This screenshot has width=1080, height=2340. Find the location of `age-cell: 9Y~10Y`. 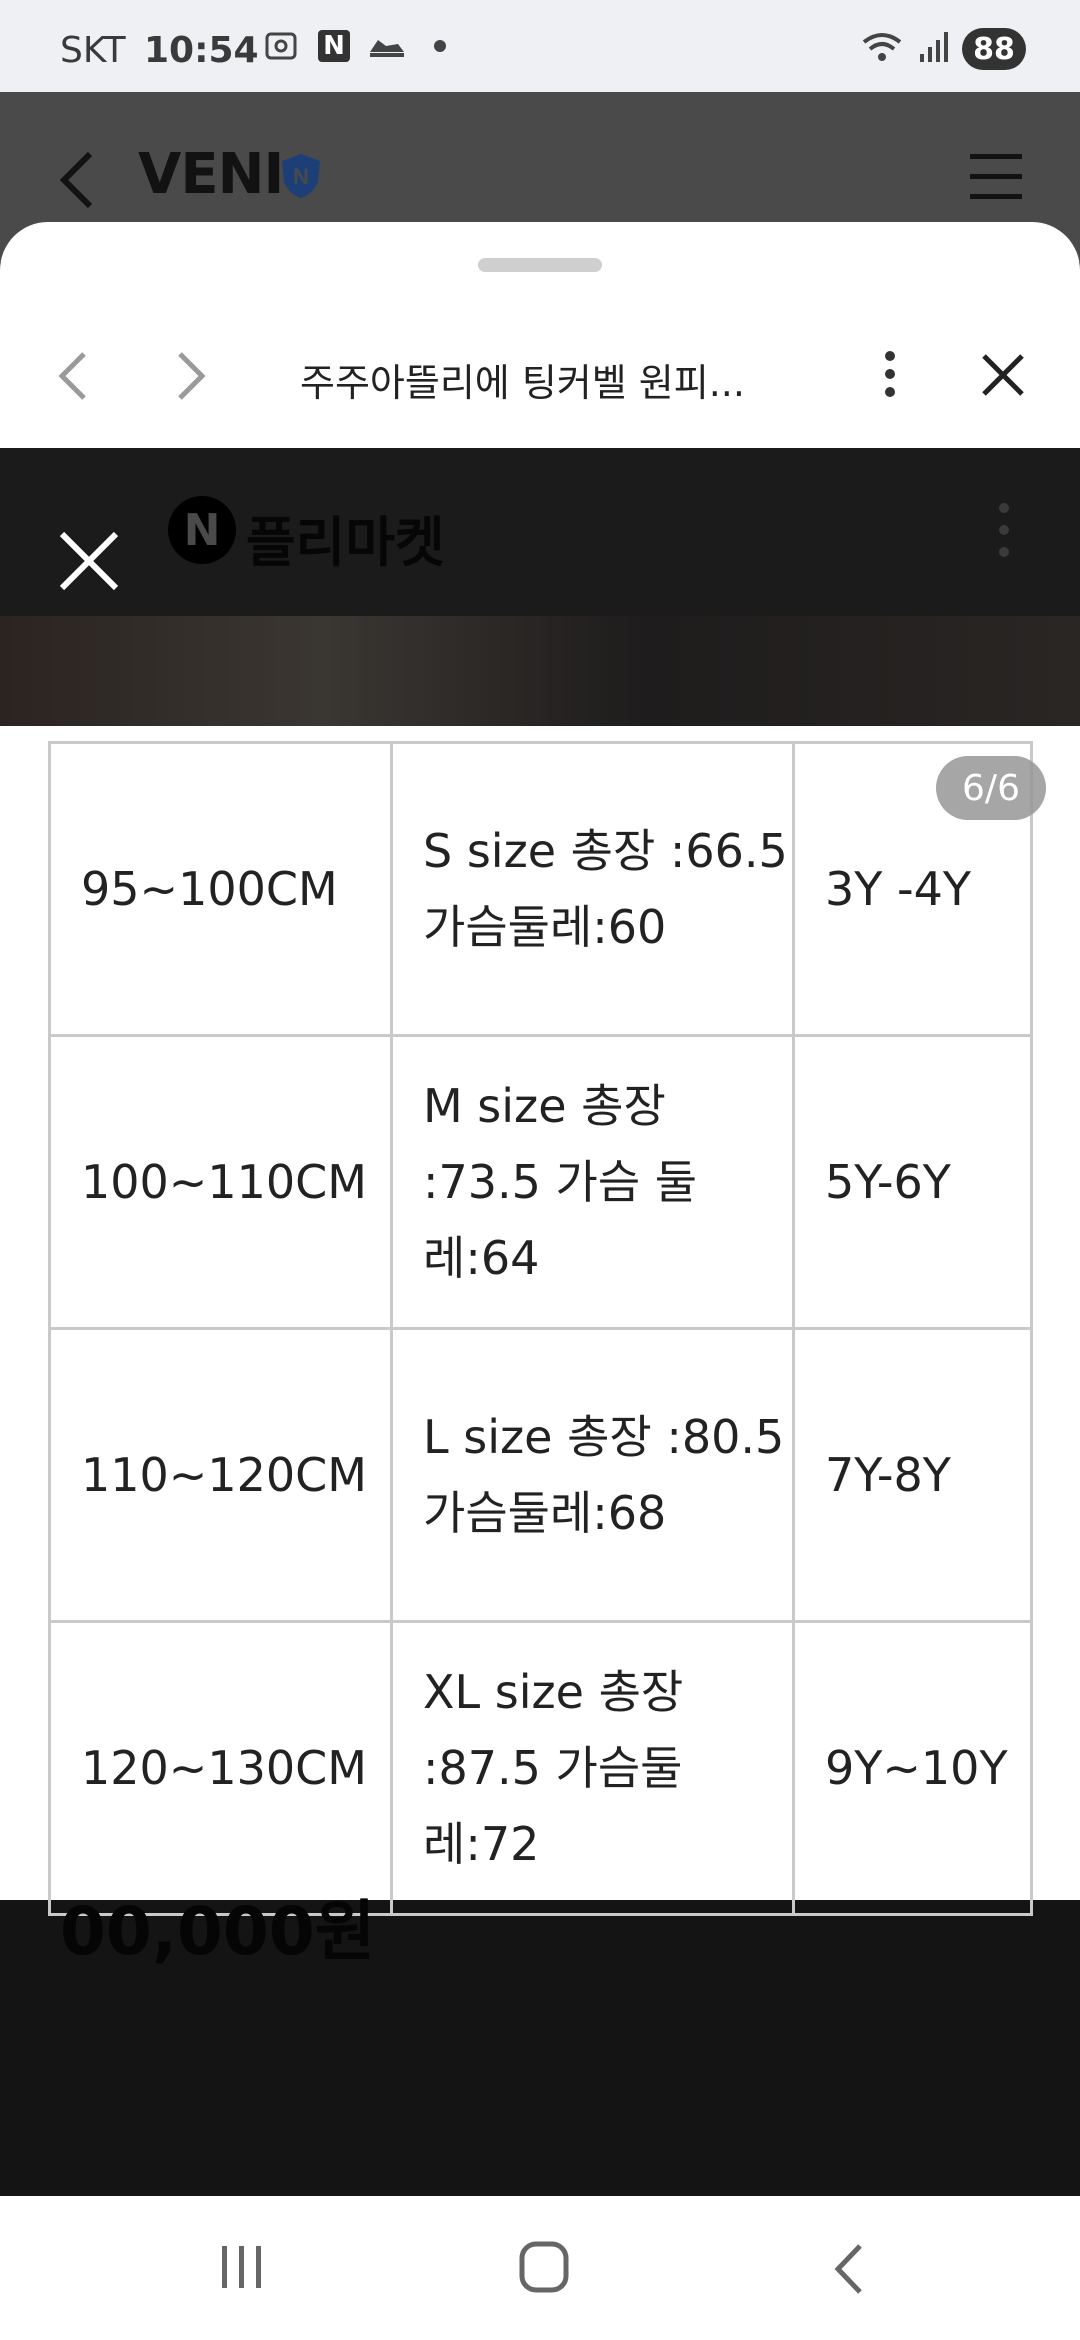

age-cell: 9Y~10Y is located at coordinates (912, 1768).